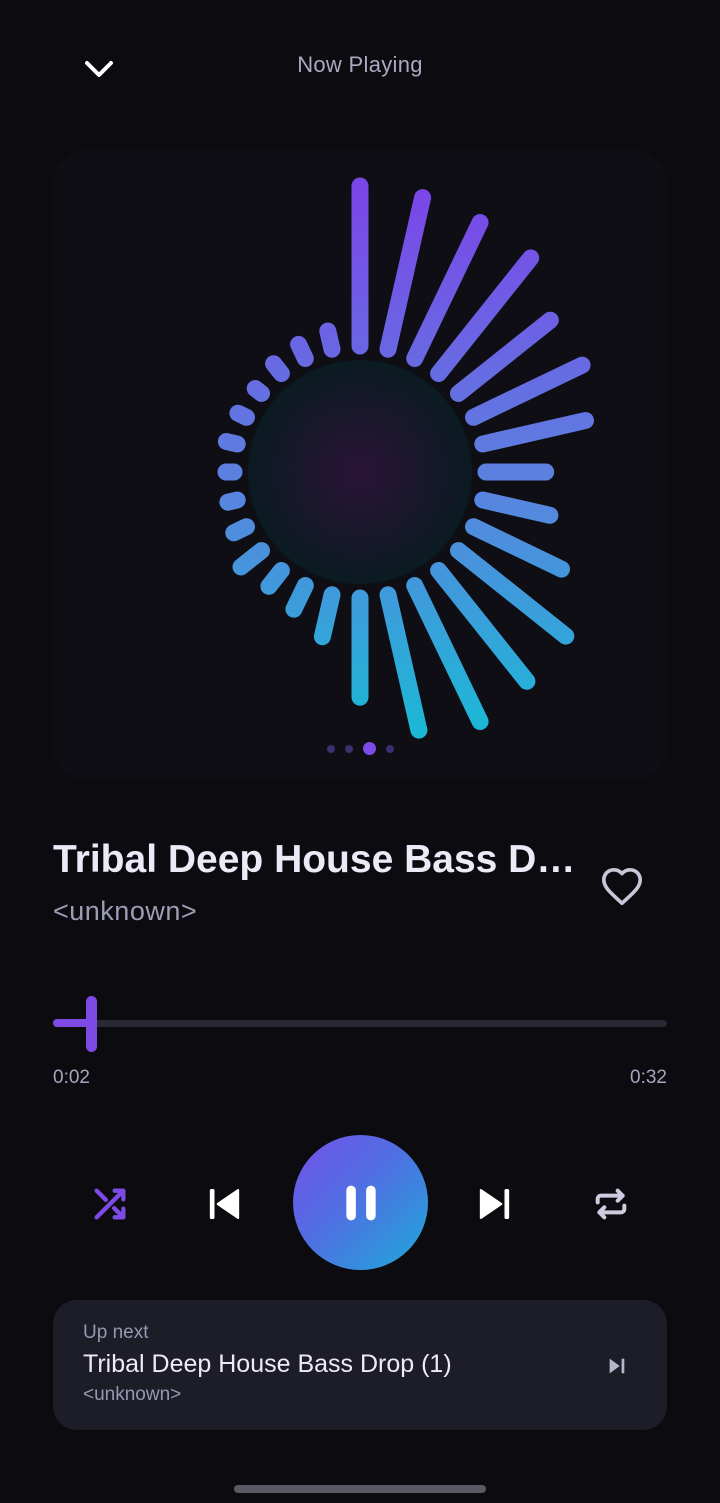 The image size is (720, 1503). I want to click on skip-next-small-icon, so click(617, 1366).